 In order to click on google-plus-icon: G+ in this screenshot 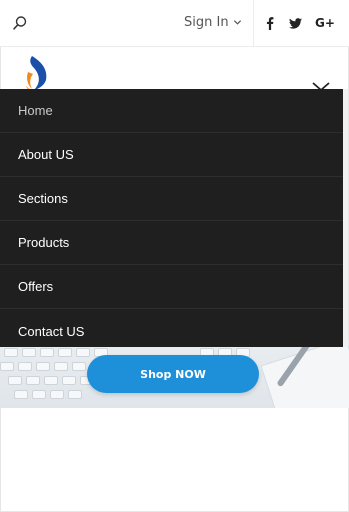, I will do `click(325, 23)`.